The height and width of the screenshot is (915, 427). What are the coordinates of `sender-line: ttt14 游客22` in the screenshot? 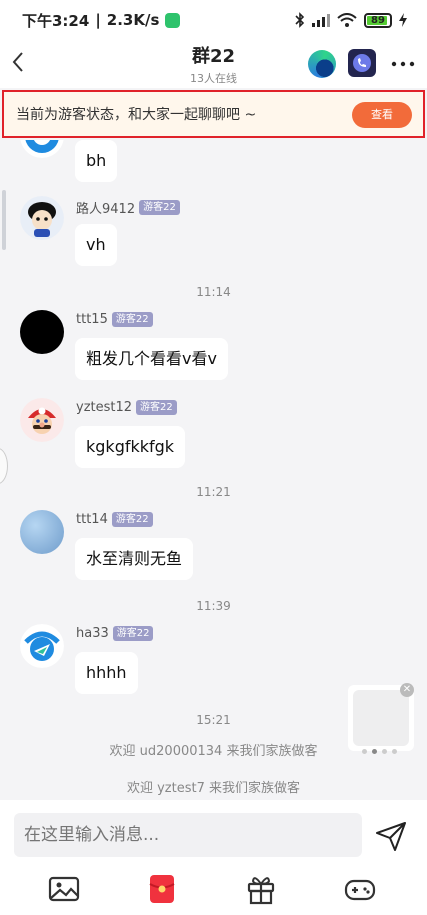 It's located at (114, 519).